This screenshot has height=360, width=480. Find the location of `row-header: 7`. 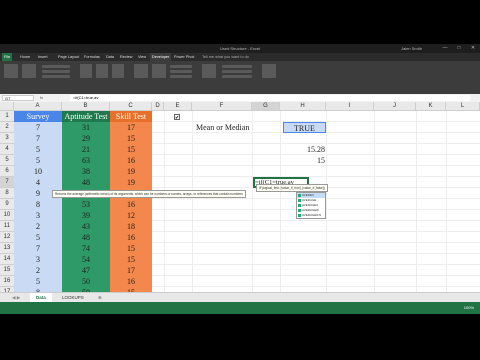

row-header: 7 is located at coordinates (7, 182).